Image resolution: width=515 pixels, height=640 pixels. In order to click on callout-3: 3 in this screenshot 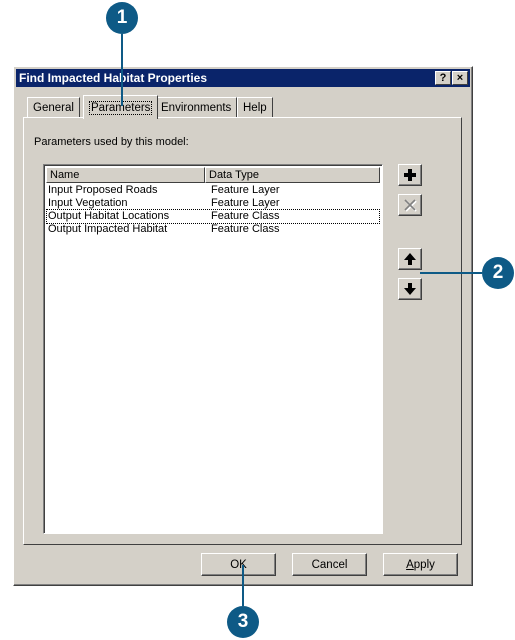, I will do `click(243, 622)`.